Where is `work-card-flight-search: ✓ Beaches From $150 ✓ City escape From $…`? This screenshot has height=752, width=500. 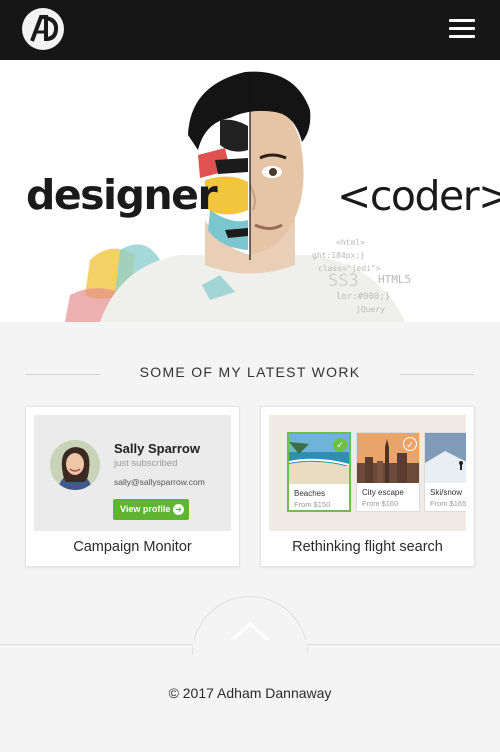
work-card-flight-search: ✓ Beaches From $150 ✓ City escape From $… is located at coordinates (367, 486).